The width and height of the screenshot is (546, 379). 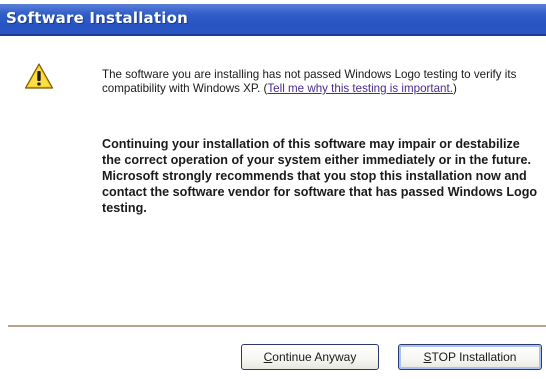 I want to click on separator, so click(x=277, y=326).